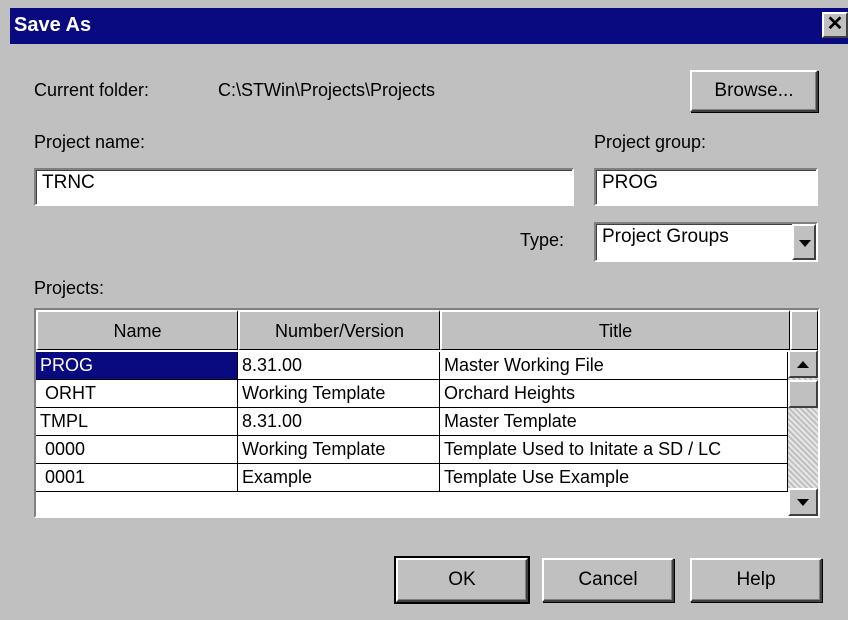  What do you see at coordinates (137, 478) in the screenshot?
I see `cell-name: 0001` at bounding box center [137, 478].